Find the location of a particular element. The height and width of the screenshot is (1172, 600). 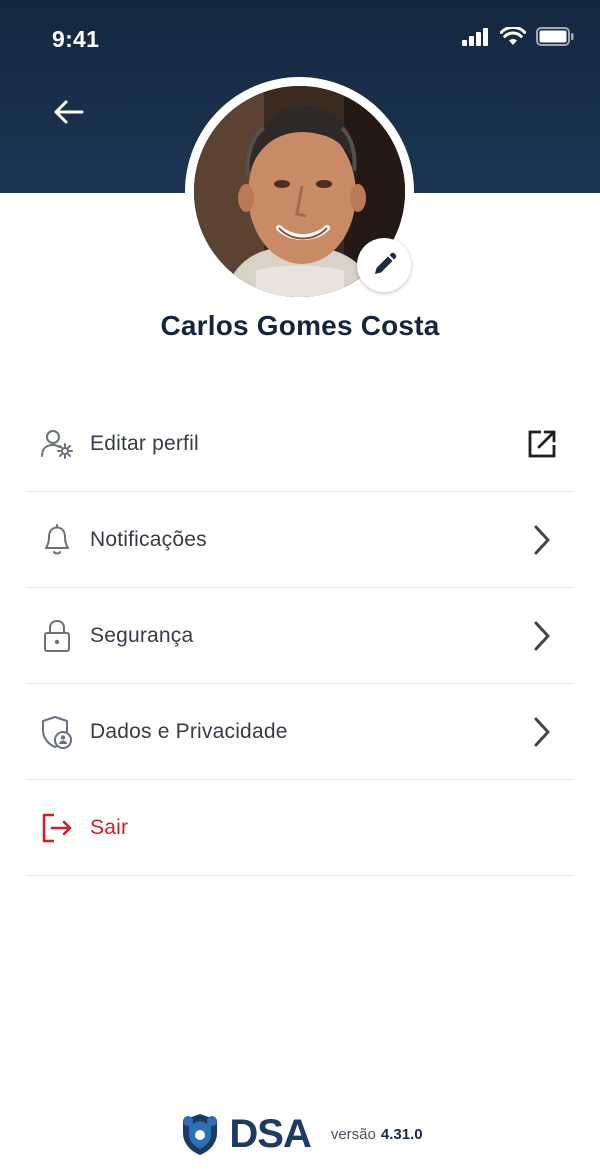

menu-item-notifications: Notificações is located at coordinates (300, 540).